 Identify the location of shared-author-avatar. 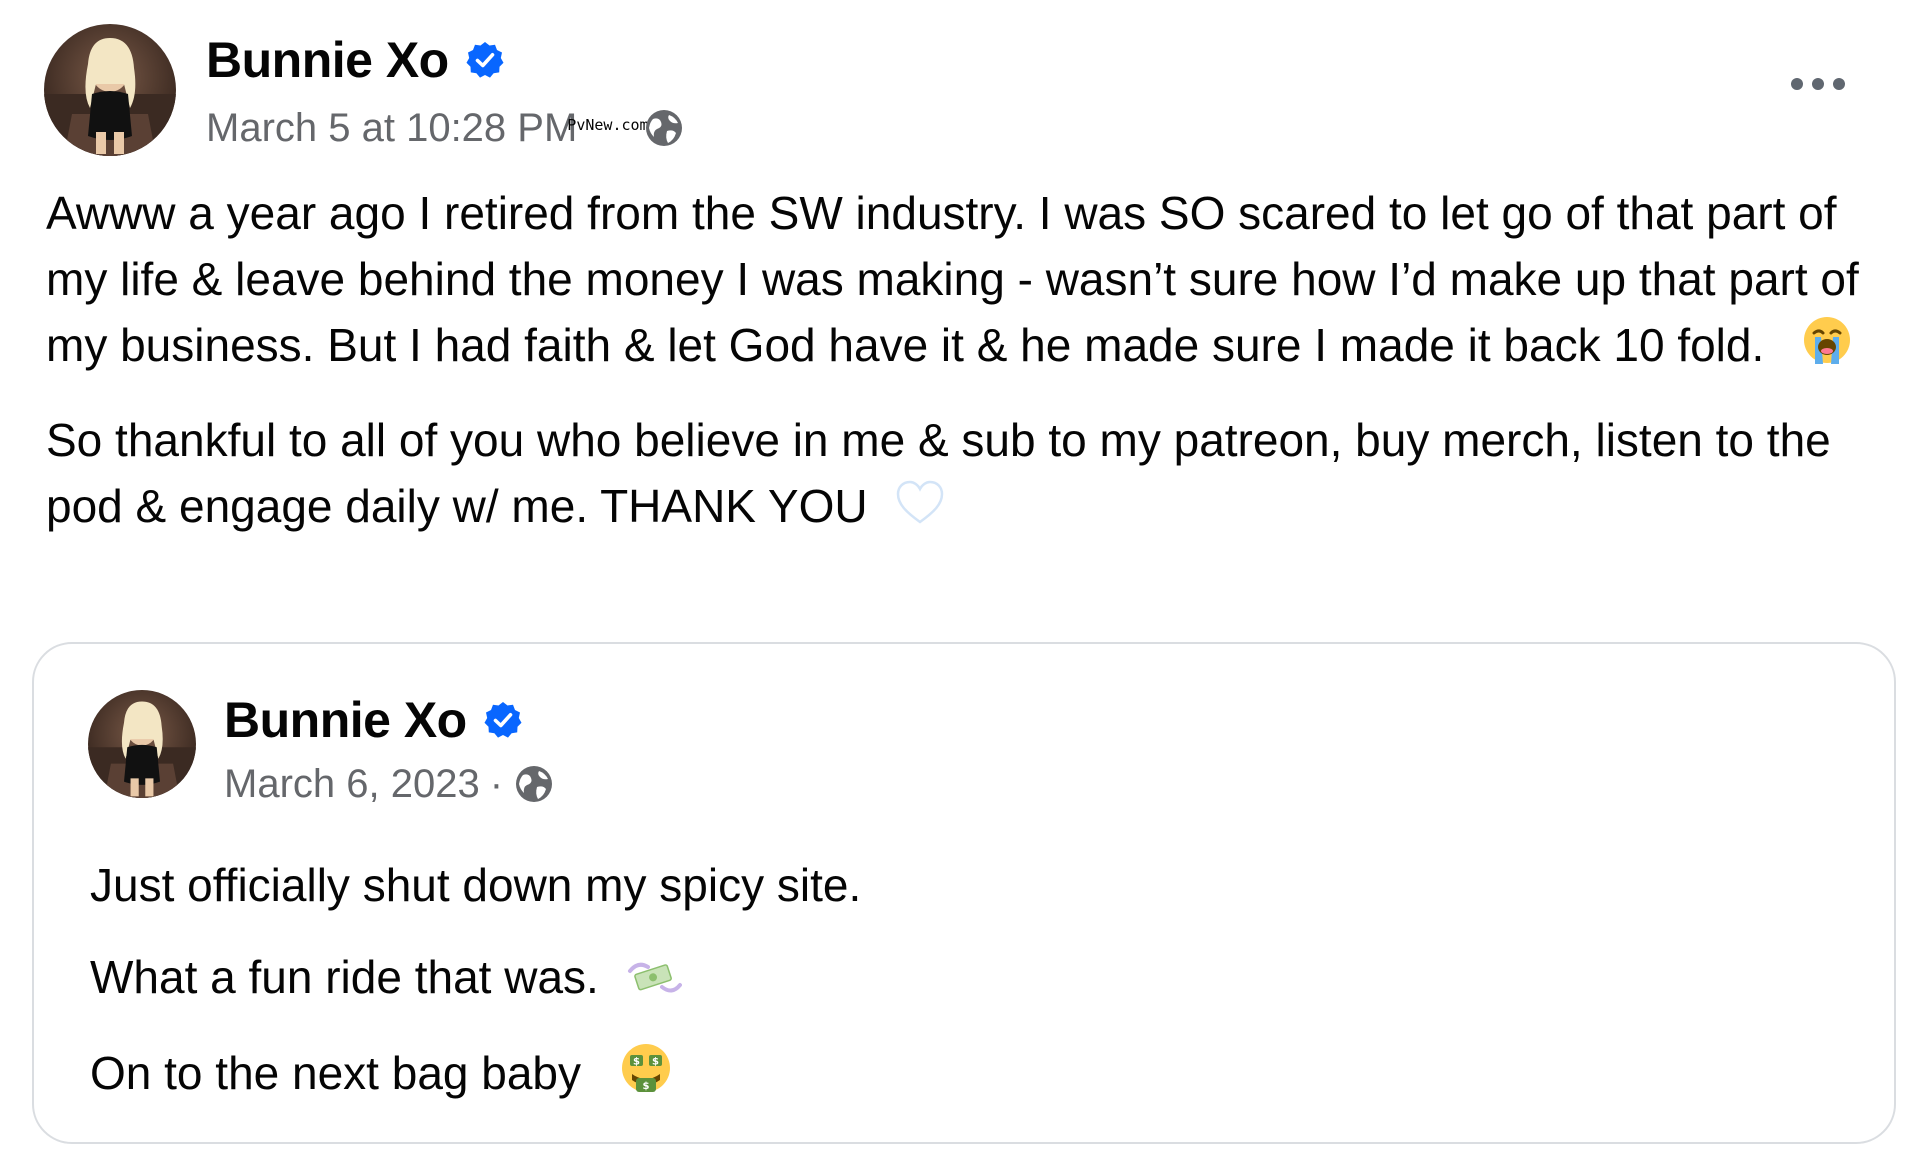
(142, 744).